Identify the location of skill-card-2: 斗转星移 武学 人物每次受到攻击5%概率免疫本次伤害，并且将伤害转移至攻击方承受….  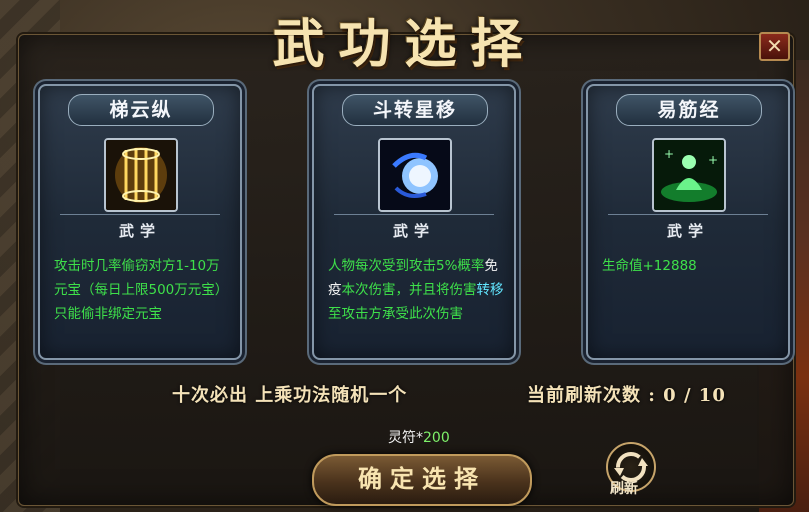
(414, 222).